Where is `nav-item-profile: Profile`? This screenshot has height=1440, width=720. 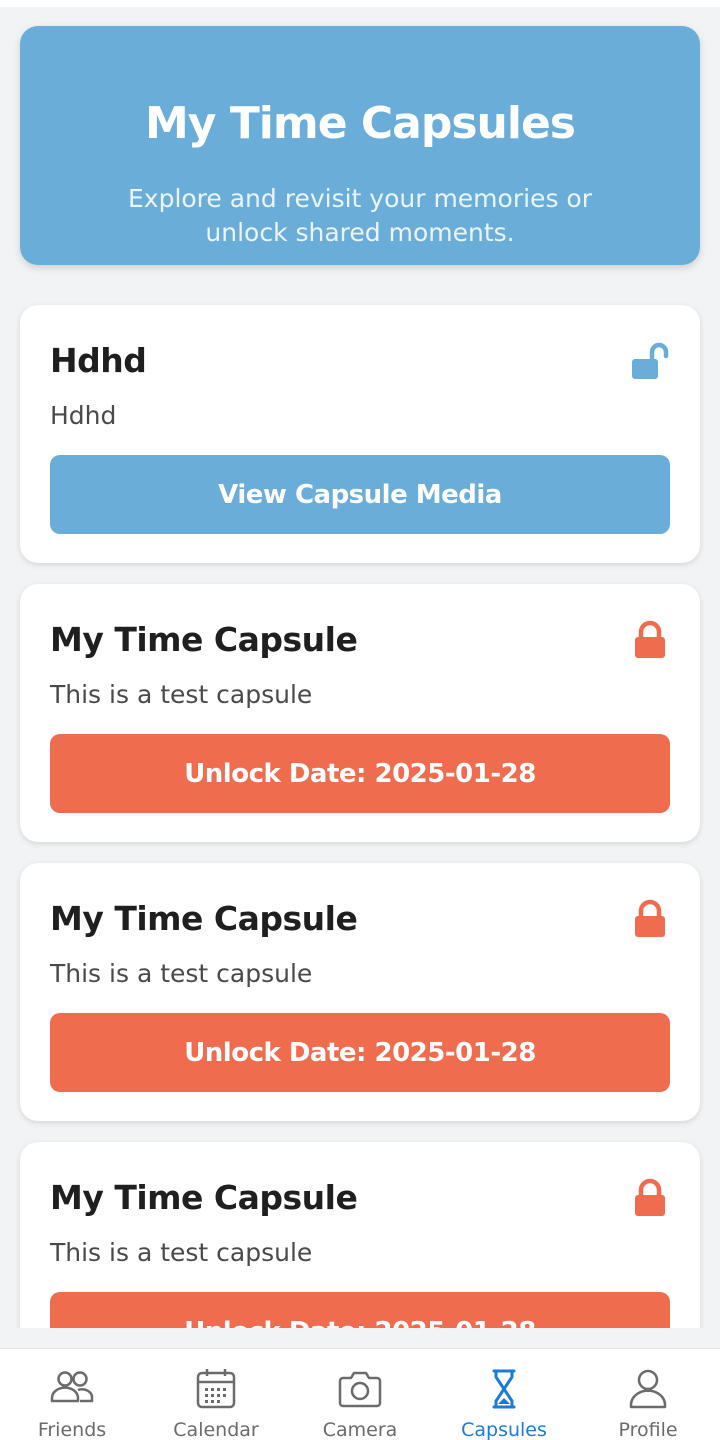 nav-item-profile: Profile is located at coordinates (648, 1394).